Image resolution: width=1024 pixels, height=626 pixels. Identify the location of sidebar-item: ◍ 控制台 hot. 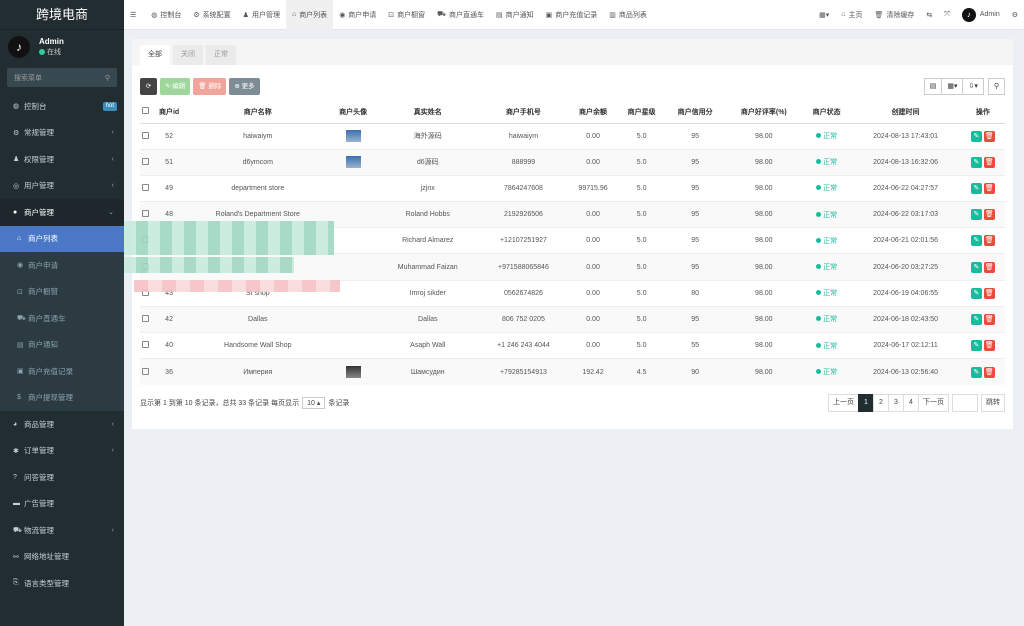
(62, 106).